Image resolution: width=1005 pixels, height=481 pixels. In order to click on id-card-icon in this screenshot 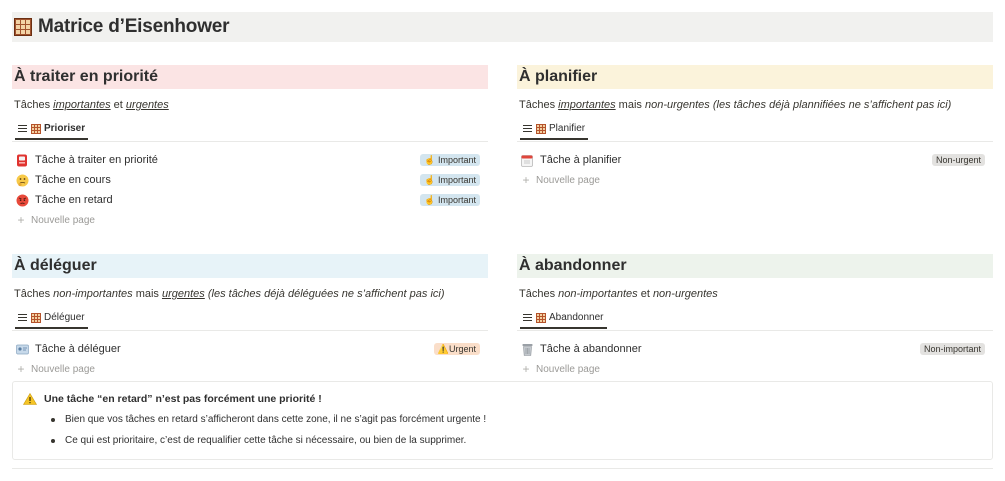, I will do `click(22, 349)`.